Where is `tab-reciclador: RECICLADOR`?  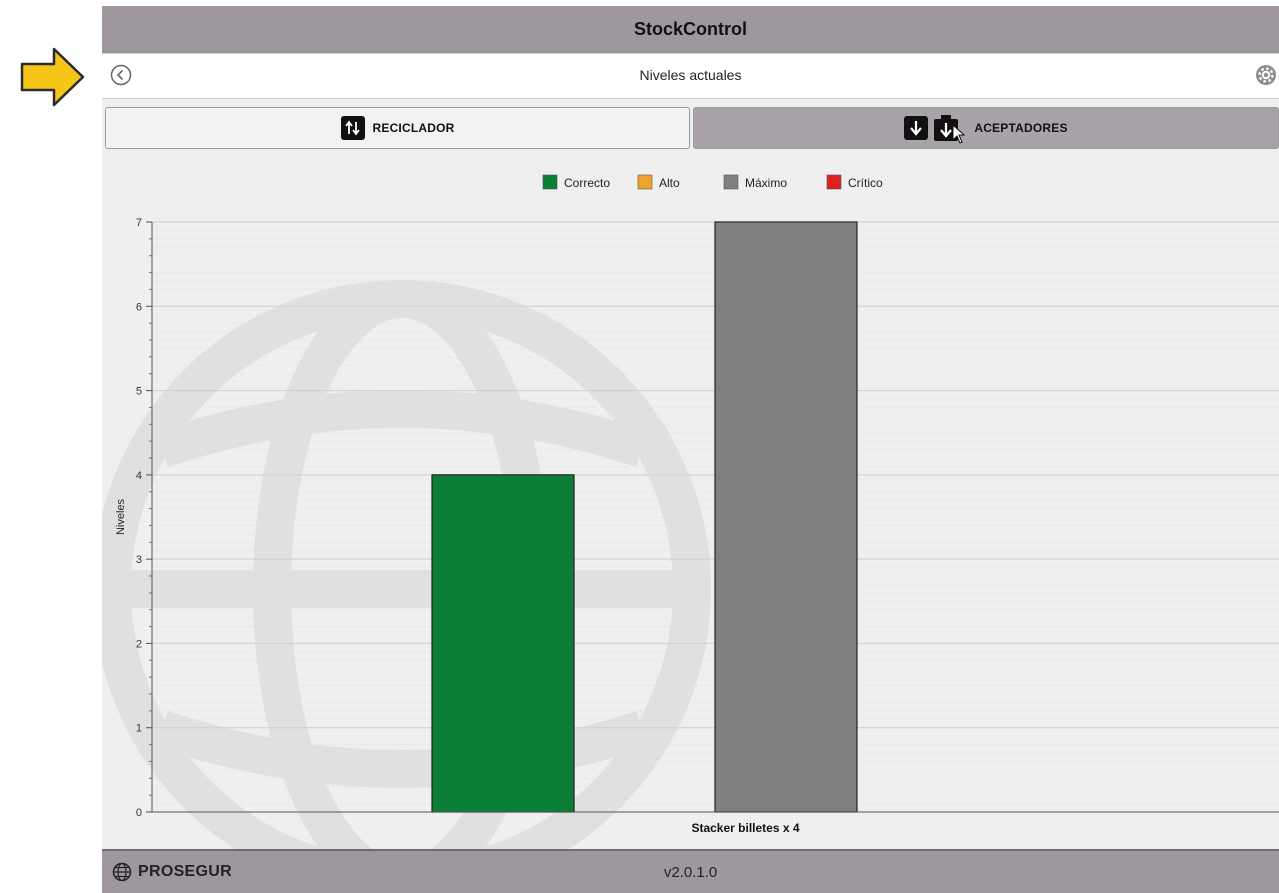 tab-reciclador: RECICLADOR is located at coordinates (397, 128).